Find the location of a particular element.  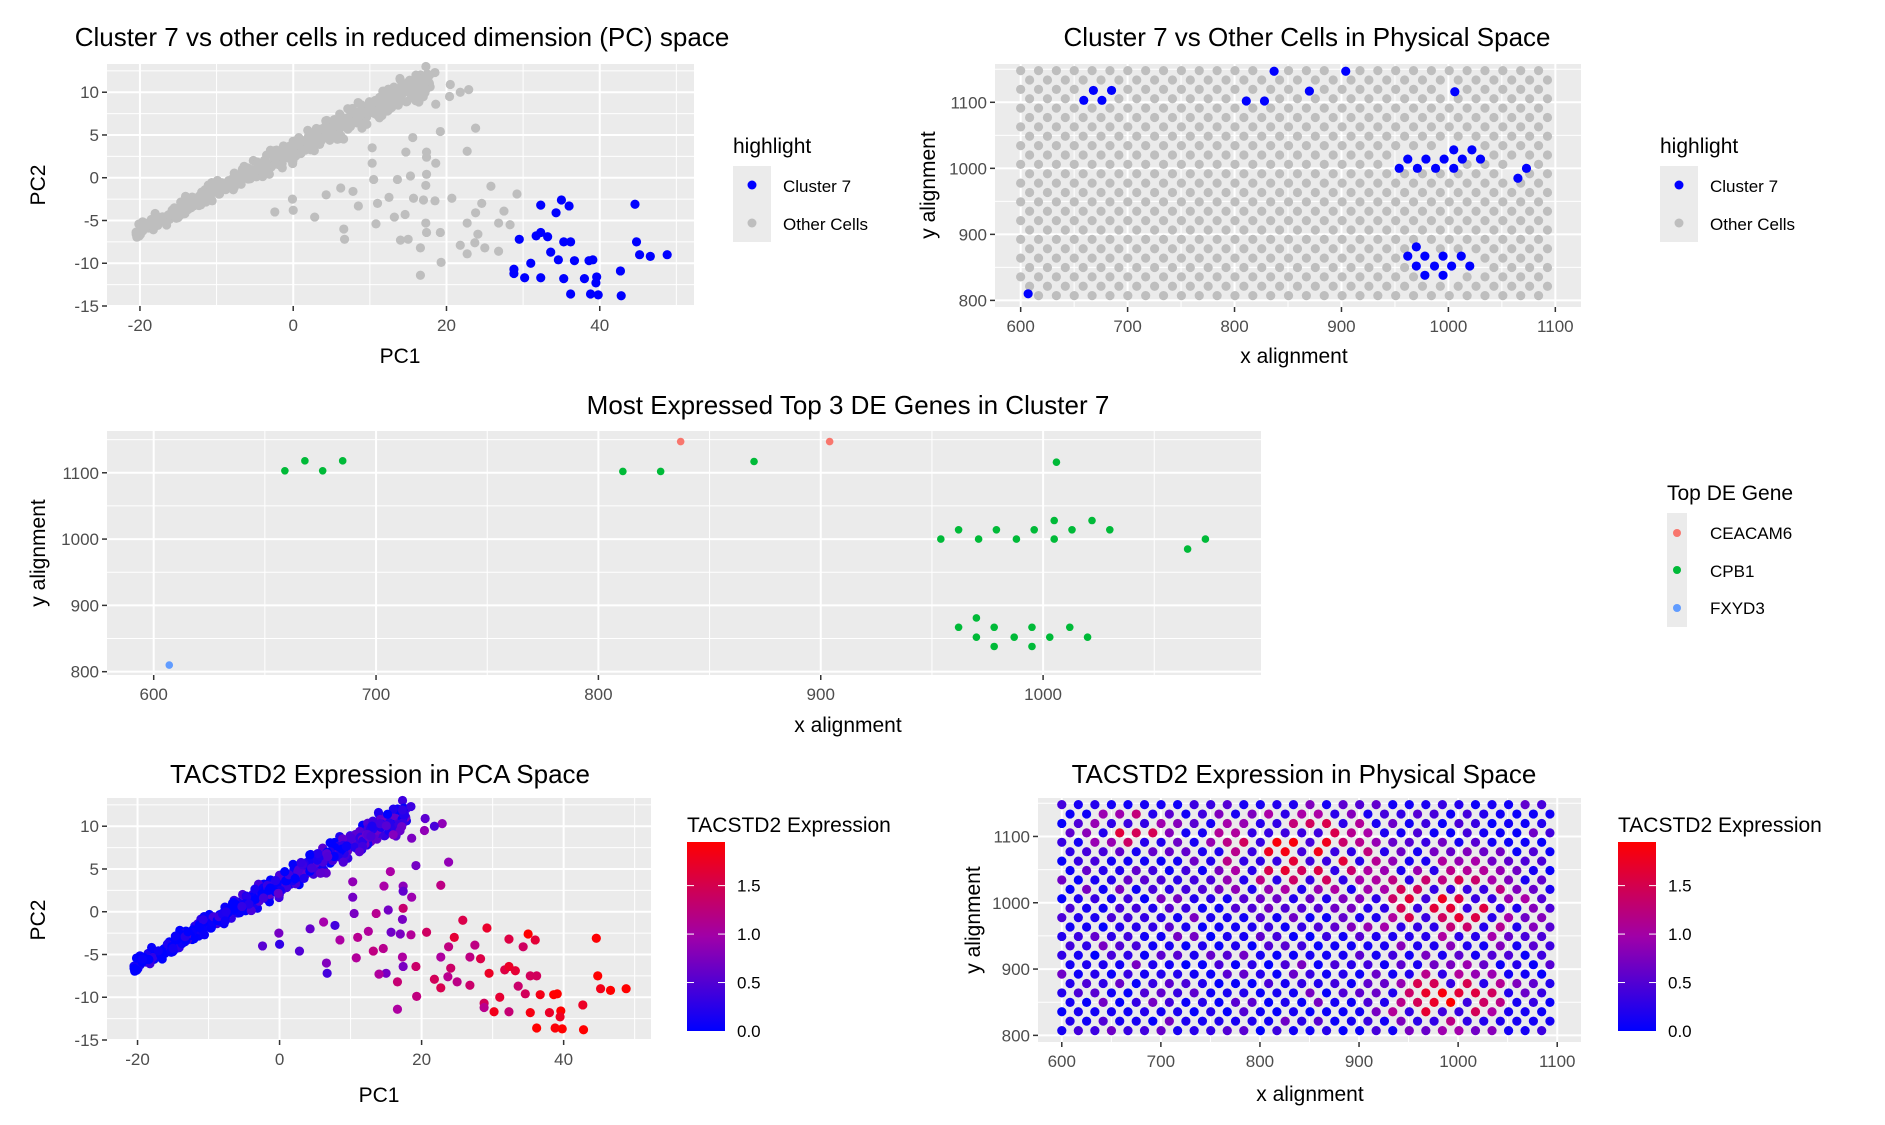

chart-title: TACSTD2 Expression in PCA Space is located at coordinates (380, 774).